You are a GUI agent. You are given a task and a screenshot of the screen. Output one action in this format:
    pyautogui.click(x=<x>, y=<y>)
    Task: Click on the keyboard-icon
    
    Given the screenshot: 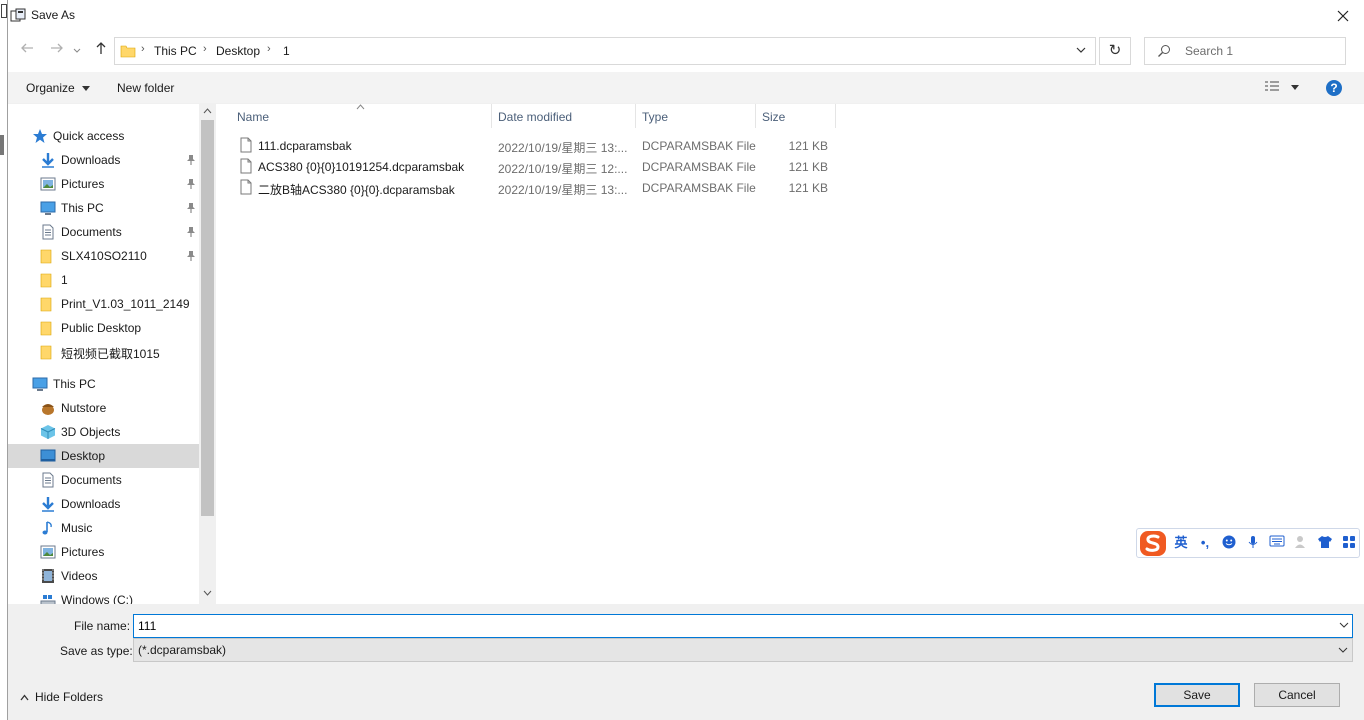 What is the action you would take?
    pyautogui.click(x=1277, y=543)
    